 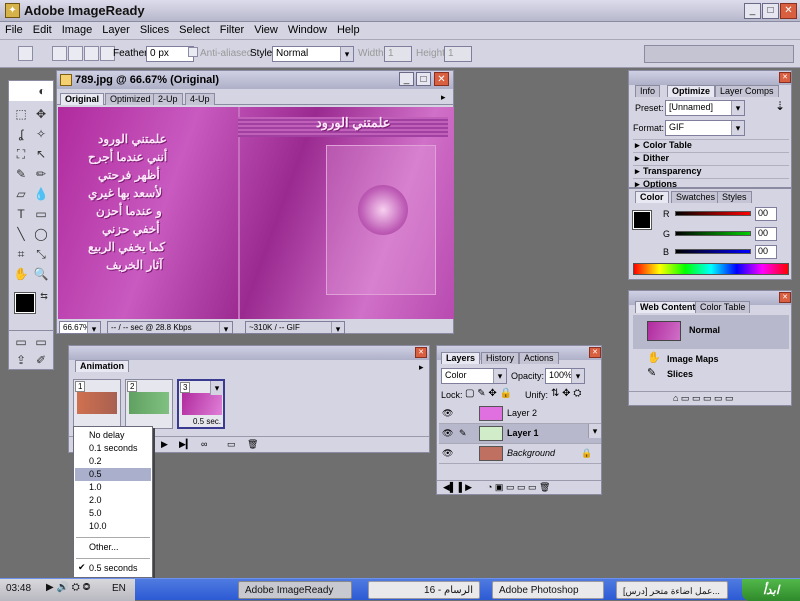 What do you see at coordinates (255, 80) in the screenshot?
I see `document-title-bar: 789.jpg @ 66.67% (Original) _ □ ✕` at bounding box center [255, 80].